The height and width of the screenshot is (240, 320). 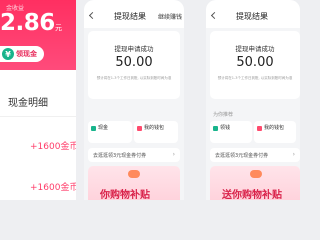 What do you see at coordinates (231, 132) in the screenshot?
I see `tile-get-money: 领钱` at bounding box center [231, 132].